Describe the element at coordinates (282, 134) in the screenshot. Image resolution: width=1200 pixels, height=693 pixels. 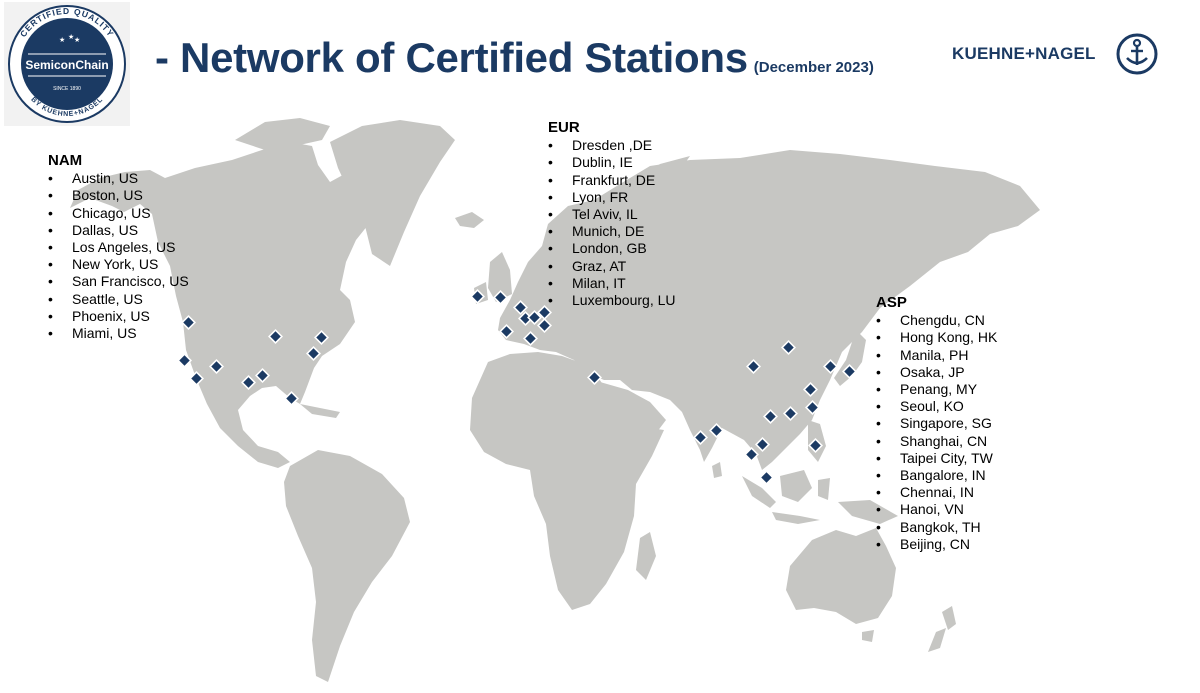
I see `arctic-islands-landmass` at that location.